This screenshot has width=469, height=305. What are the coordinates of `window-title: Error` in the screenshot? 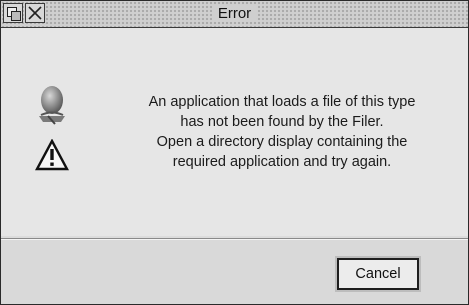 It's located at (234, 13).